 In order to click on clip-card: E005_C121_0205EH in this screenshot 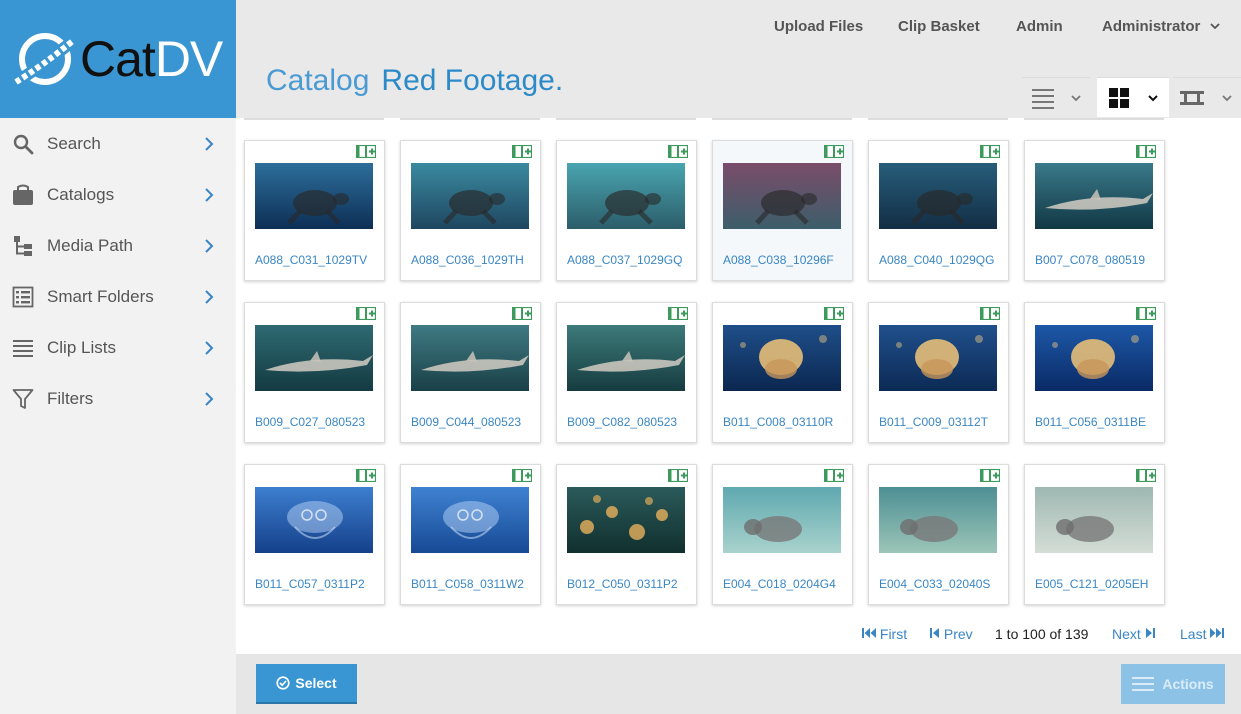, I will do `click(1094, 534)`.